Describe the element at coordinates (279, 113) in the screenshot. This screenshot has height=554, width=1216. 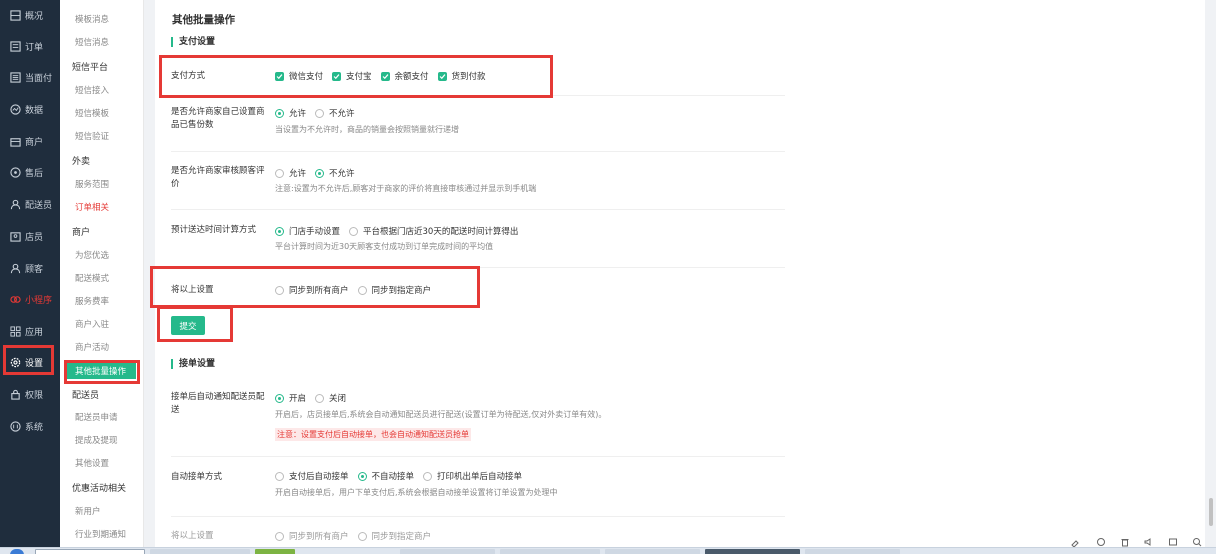
I see `radio-selected-icon` at that location.